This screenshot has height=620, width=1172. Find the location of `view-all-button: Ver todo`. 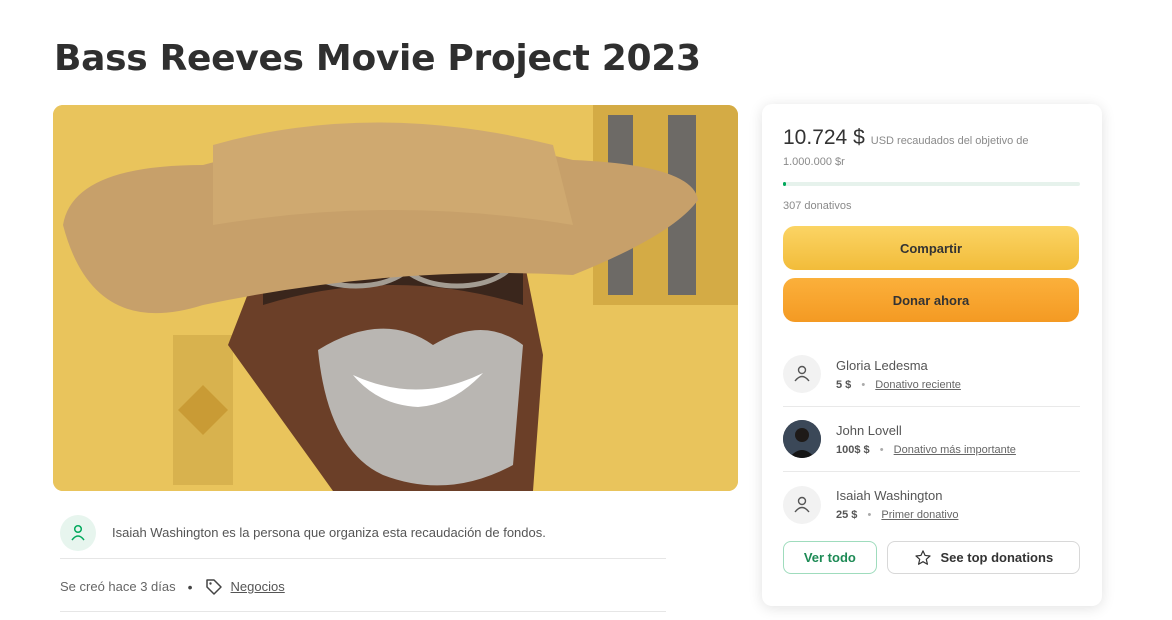

view-all-button: Ver todo is located at coordinates (830, 557).